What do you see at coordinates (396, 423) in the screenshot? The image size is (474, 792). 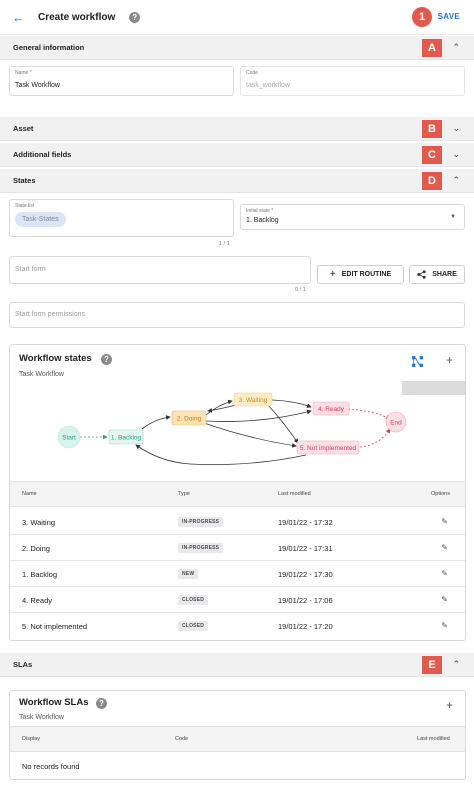 I see `node-end-label: End` at bounding box center [396, 423].